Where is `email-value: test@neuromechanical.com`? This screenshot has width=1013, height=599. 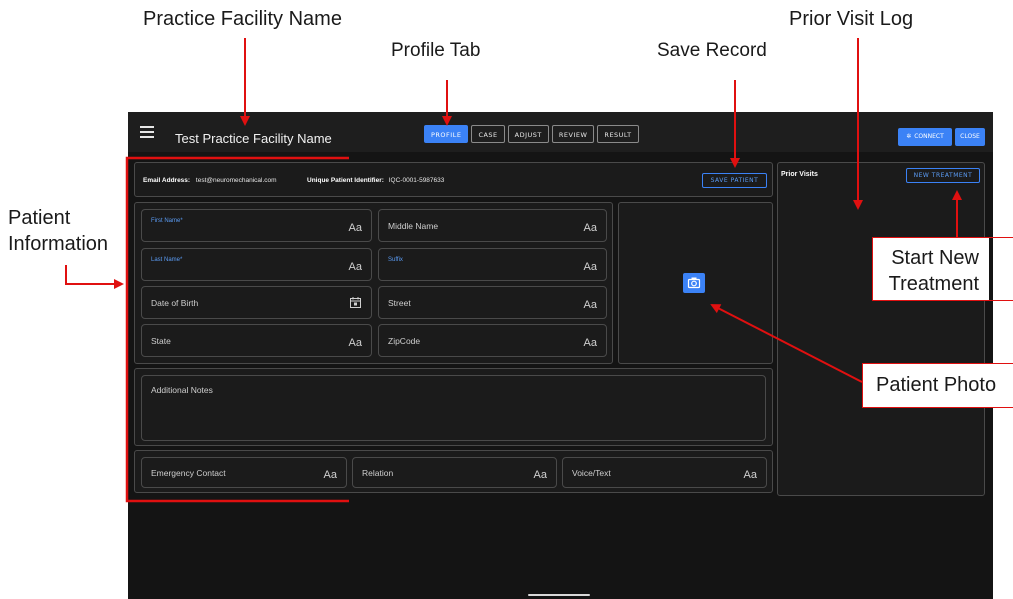 email-value: test@neuromechanical.com is located at coordinates (236, 180).